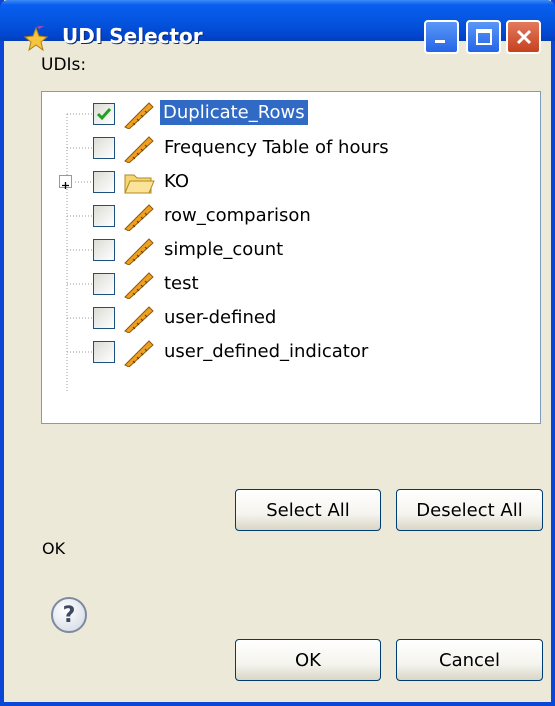 The width and height of the screenshot is (555, 706). Describe the element at coordinates (276, 147) in the screenshot. I see `tree-item-label: Frequency Table of hours` at that location.